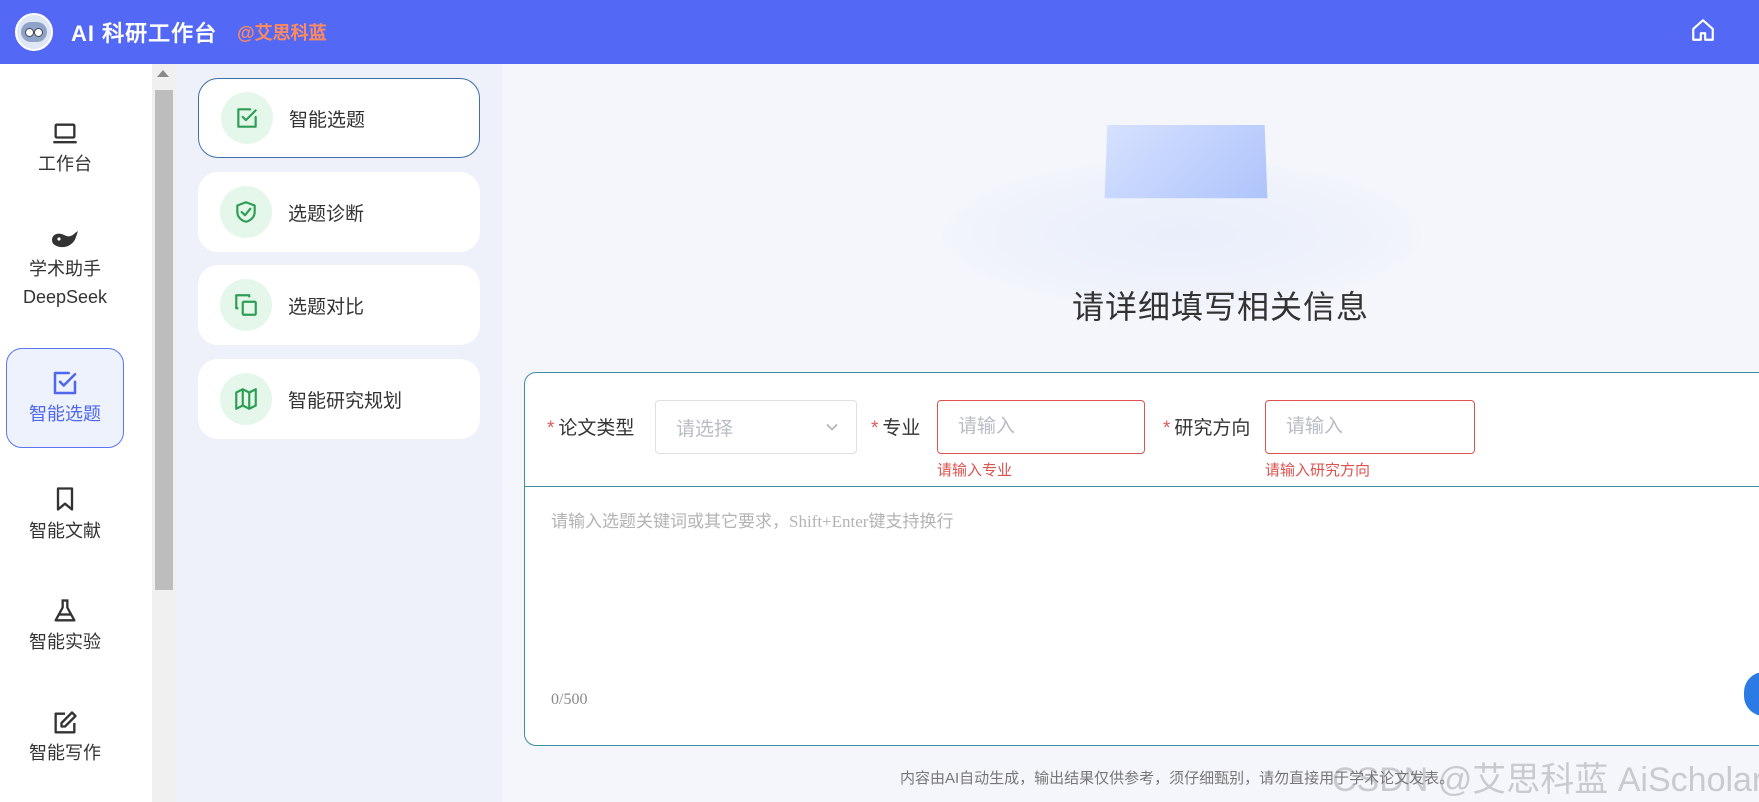  I want to click on paper-type-placeholder: 请选择, so click(705, 429).